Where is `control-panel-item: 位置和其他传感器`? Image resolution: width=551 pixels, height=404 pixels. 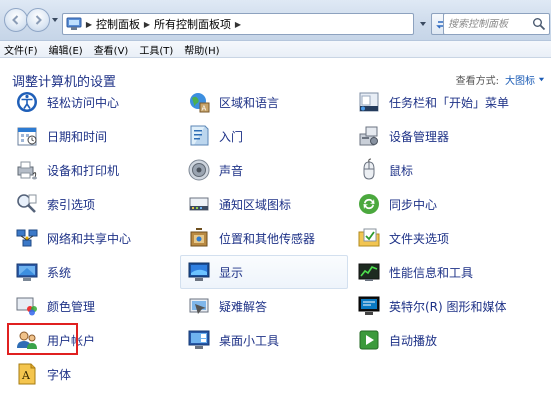 control-panel-item: 位置和其他传感器 is located at coordinates (264, 238).